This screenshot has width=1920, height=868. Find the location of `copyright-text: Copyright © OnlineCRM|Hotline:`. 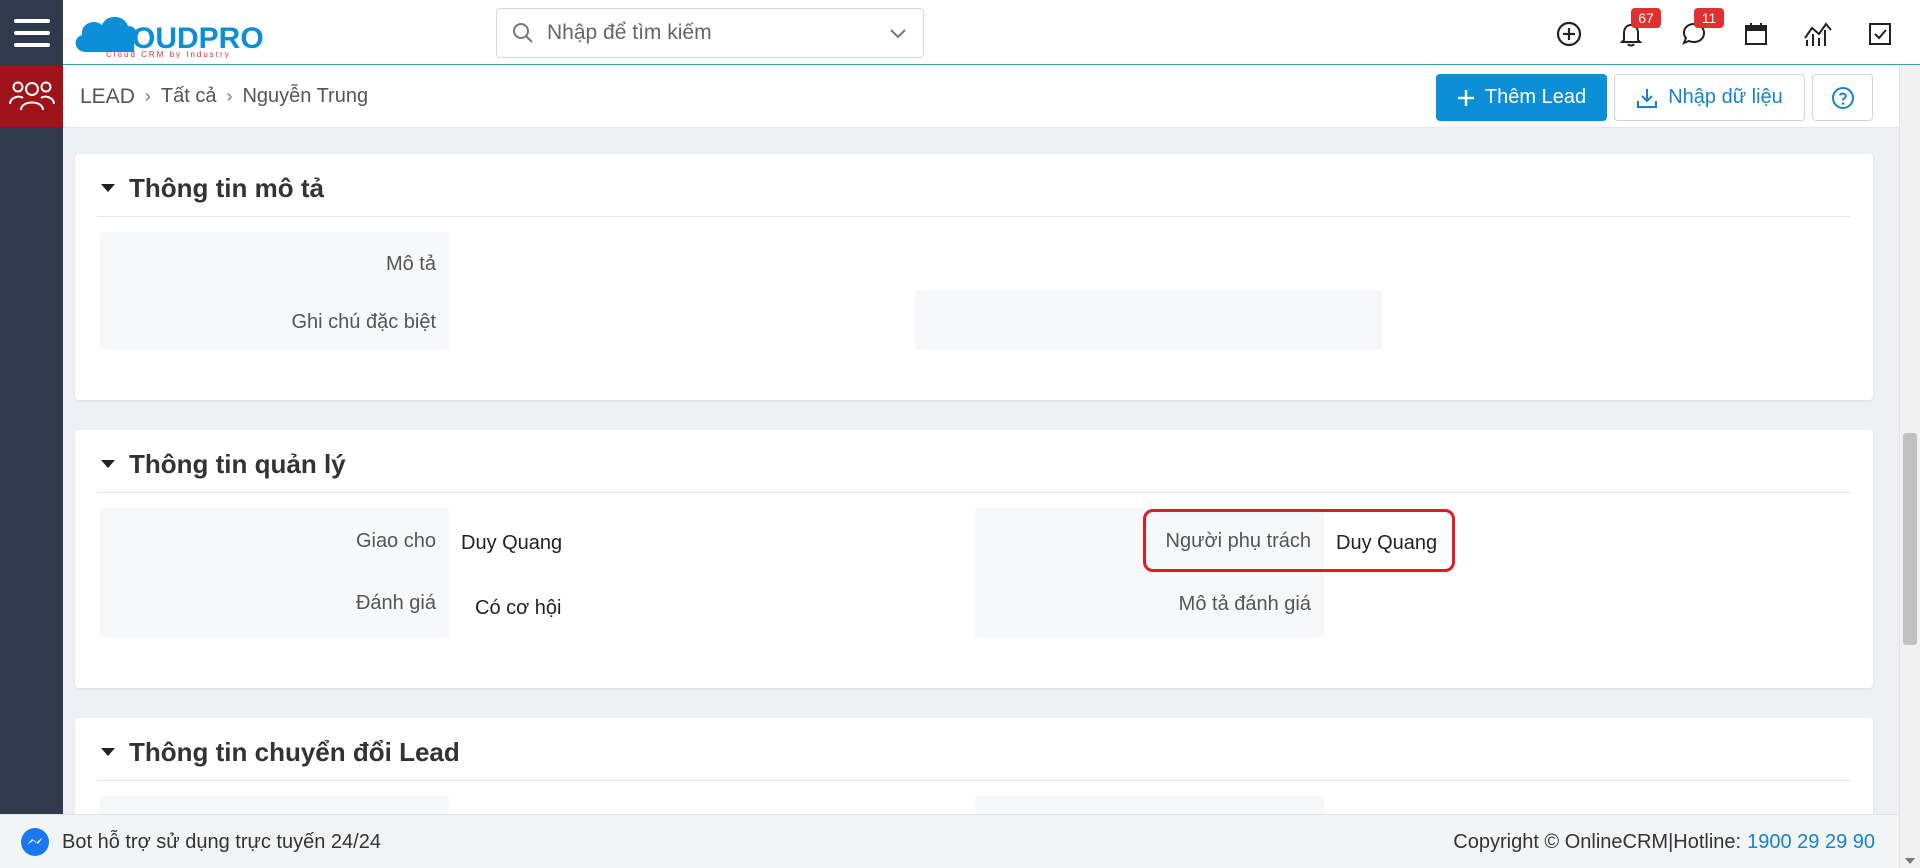

copyright-text: Copyright © OnlineCRM|Hotline: is located at coordinates (1597, 841).